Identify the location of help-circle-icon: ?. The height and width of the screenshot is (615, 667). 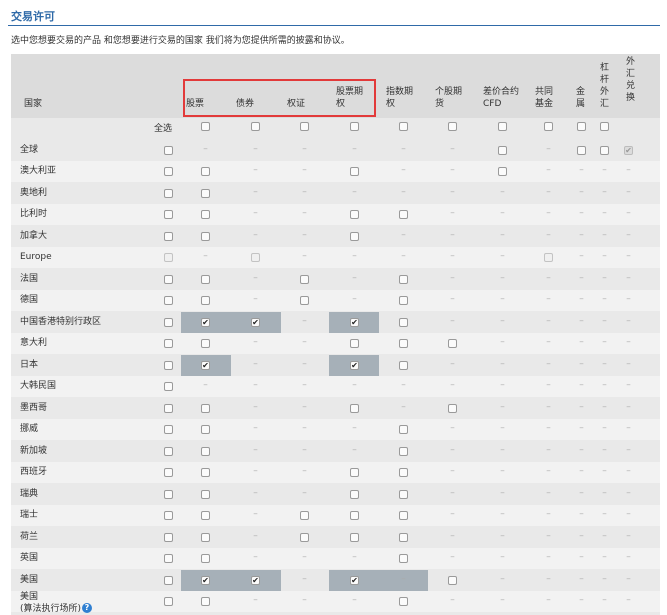
(87, 608).